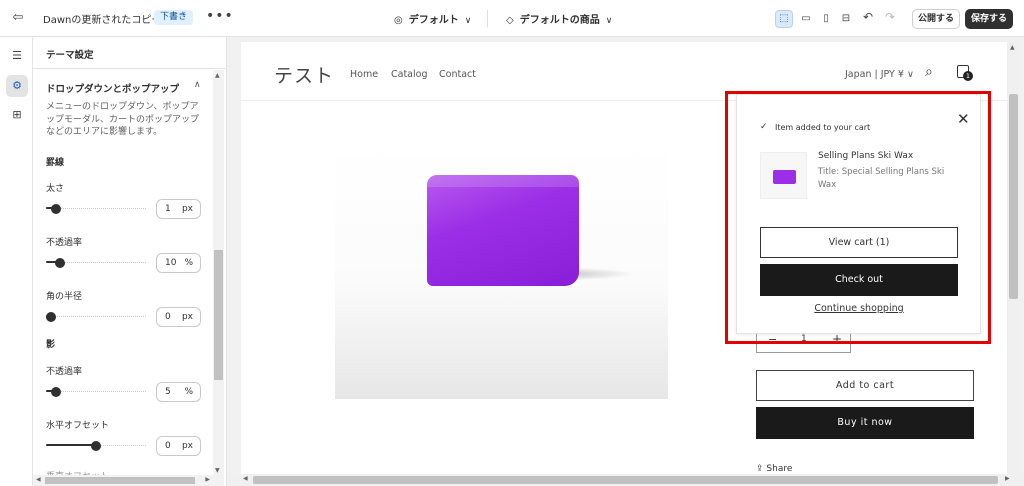 This screenshot has height=486, width=1024. Describe the element at coordinates (760, 469) in the screenshot. I see `share-icon: ⇪` at that location.